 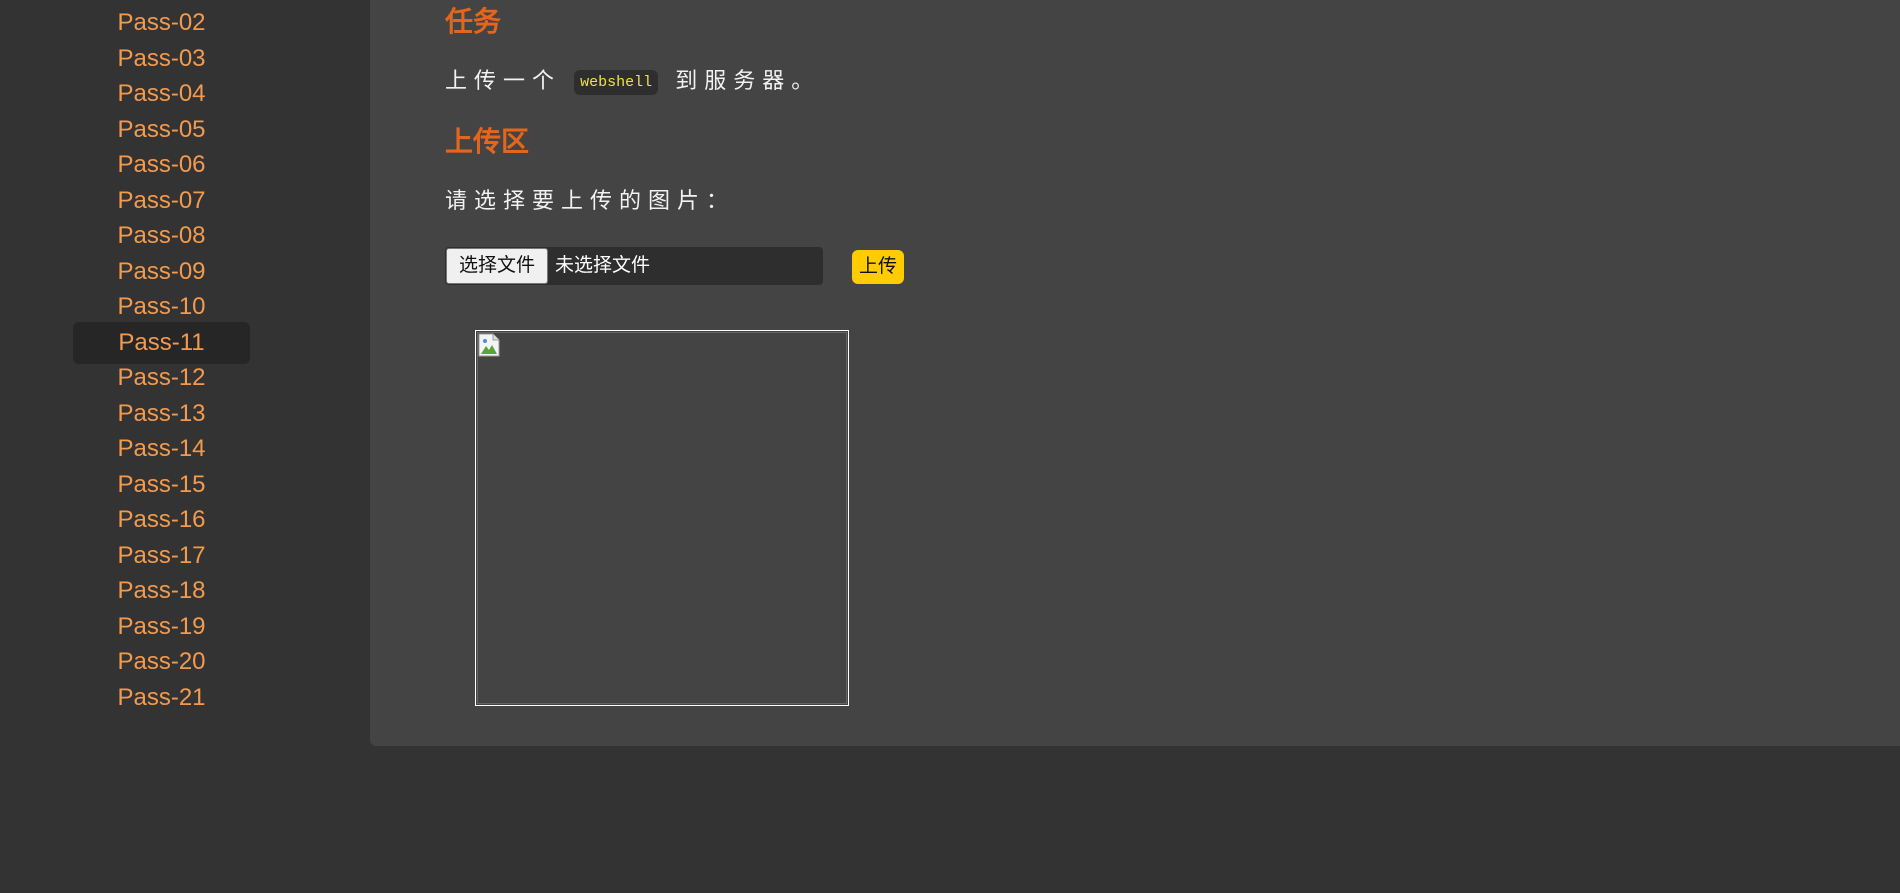 I want to click on choose-file-button: 选择文件, so click(x=497, y=266).